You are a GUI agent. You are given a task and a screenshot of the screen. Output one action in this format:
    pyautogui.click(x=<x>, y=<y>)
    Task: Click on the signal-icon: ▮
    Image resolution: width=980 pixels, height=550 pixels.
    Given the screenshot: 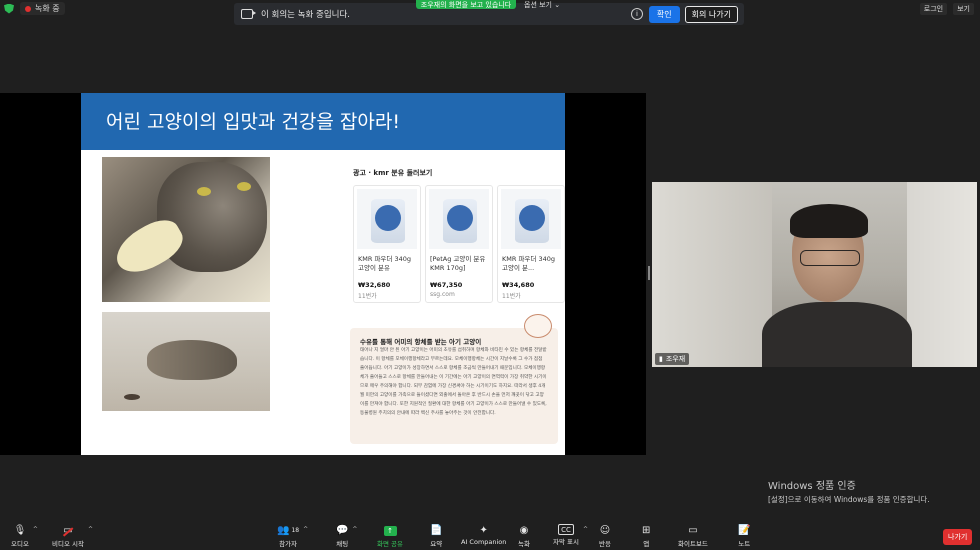 What is the action you would take?
    pyautogui.click(x=661, y=359)
    